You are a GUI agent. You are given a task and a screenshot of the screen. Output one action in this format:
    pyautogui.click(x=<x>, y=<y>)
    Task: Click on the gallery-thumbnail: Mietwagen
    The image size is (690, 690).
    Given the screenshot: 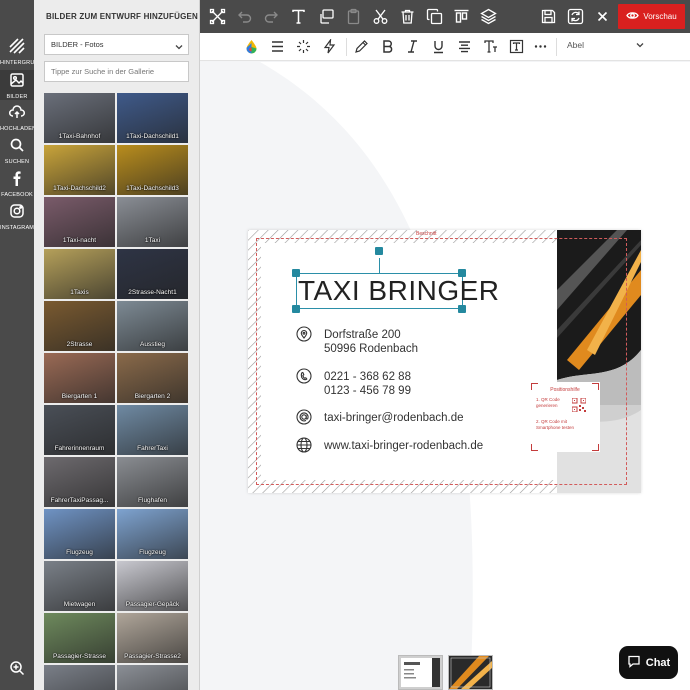 What is the action you would take?
    pyautogui.click(x=79, y=586)
    